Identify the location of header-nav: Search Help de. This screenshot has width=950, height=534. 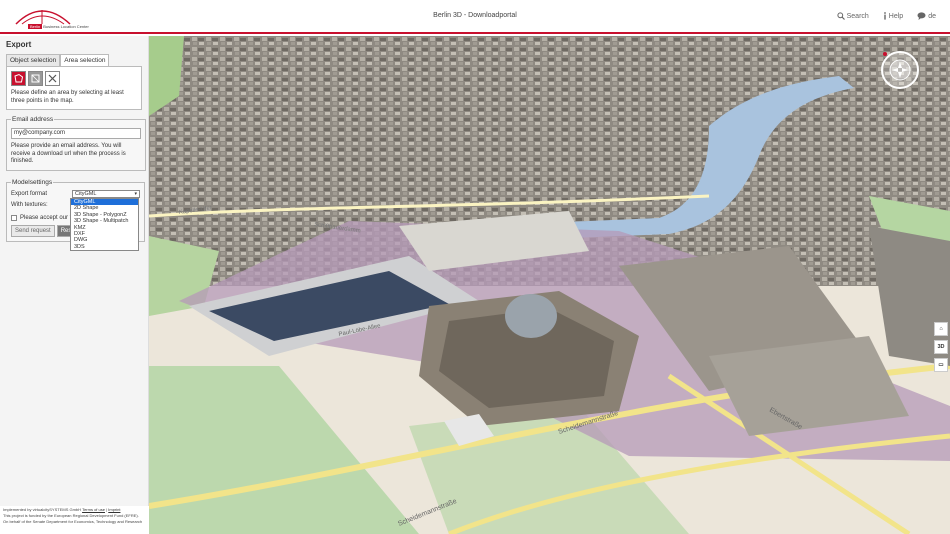
(886, 16).